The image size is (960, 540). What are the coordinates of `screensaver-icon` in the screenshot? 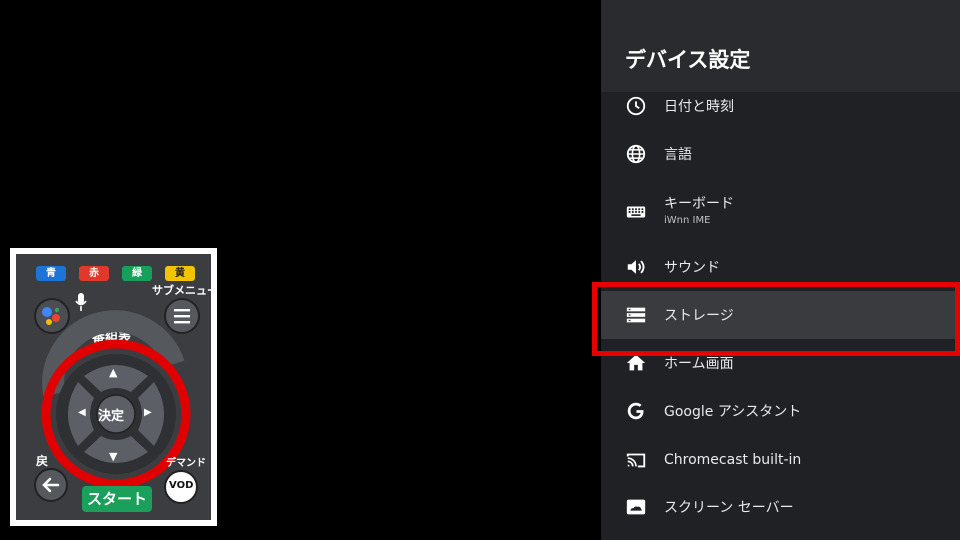 It's located at (636, 507).